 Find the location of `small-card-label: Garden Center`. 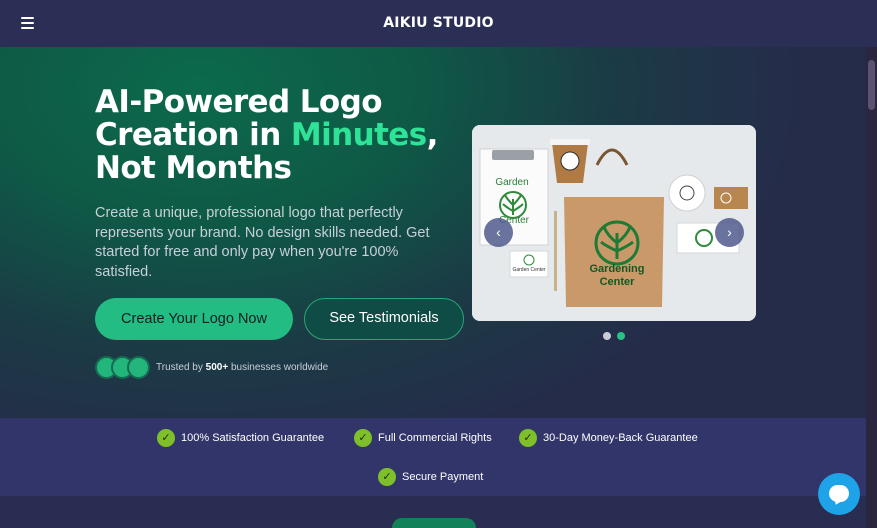

small-card-label: Garden Center is located at coordinates (528, 270).